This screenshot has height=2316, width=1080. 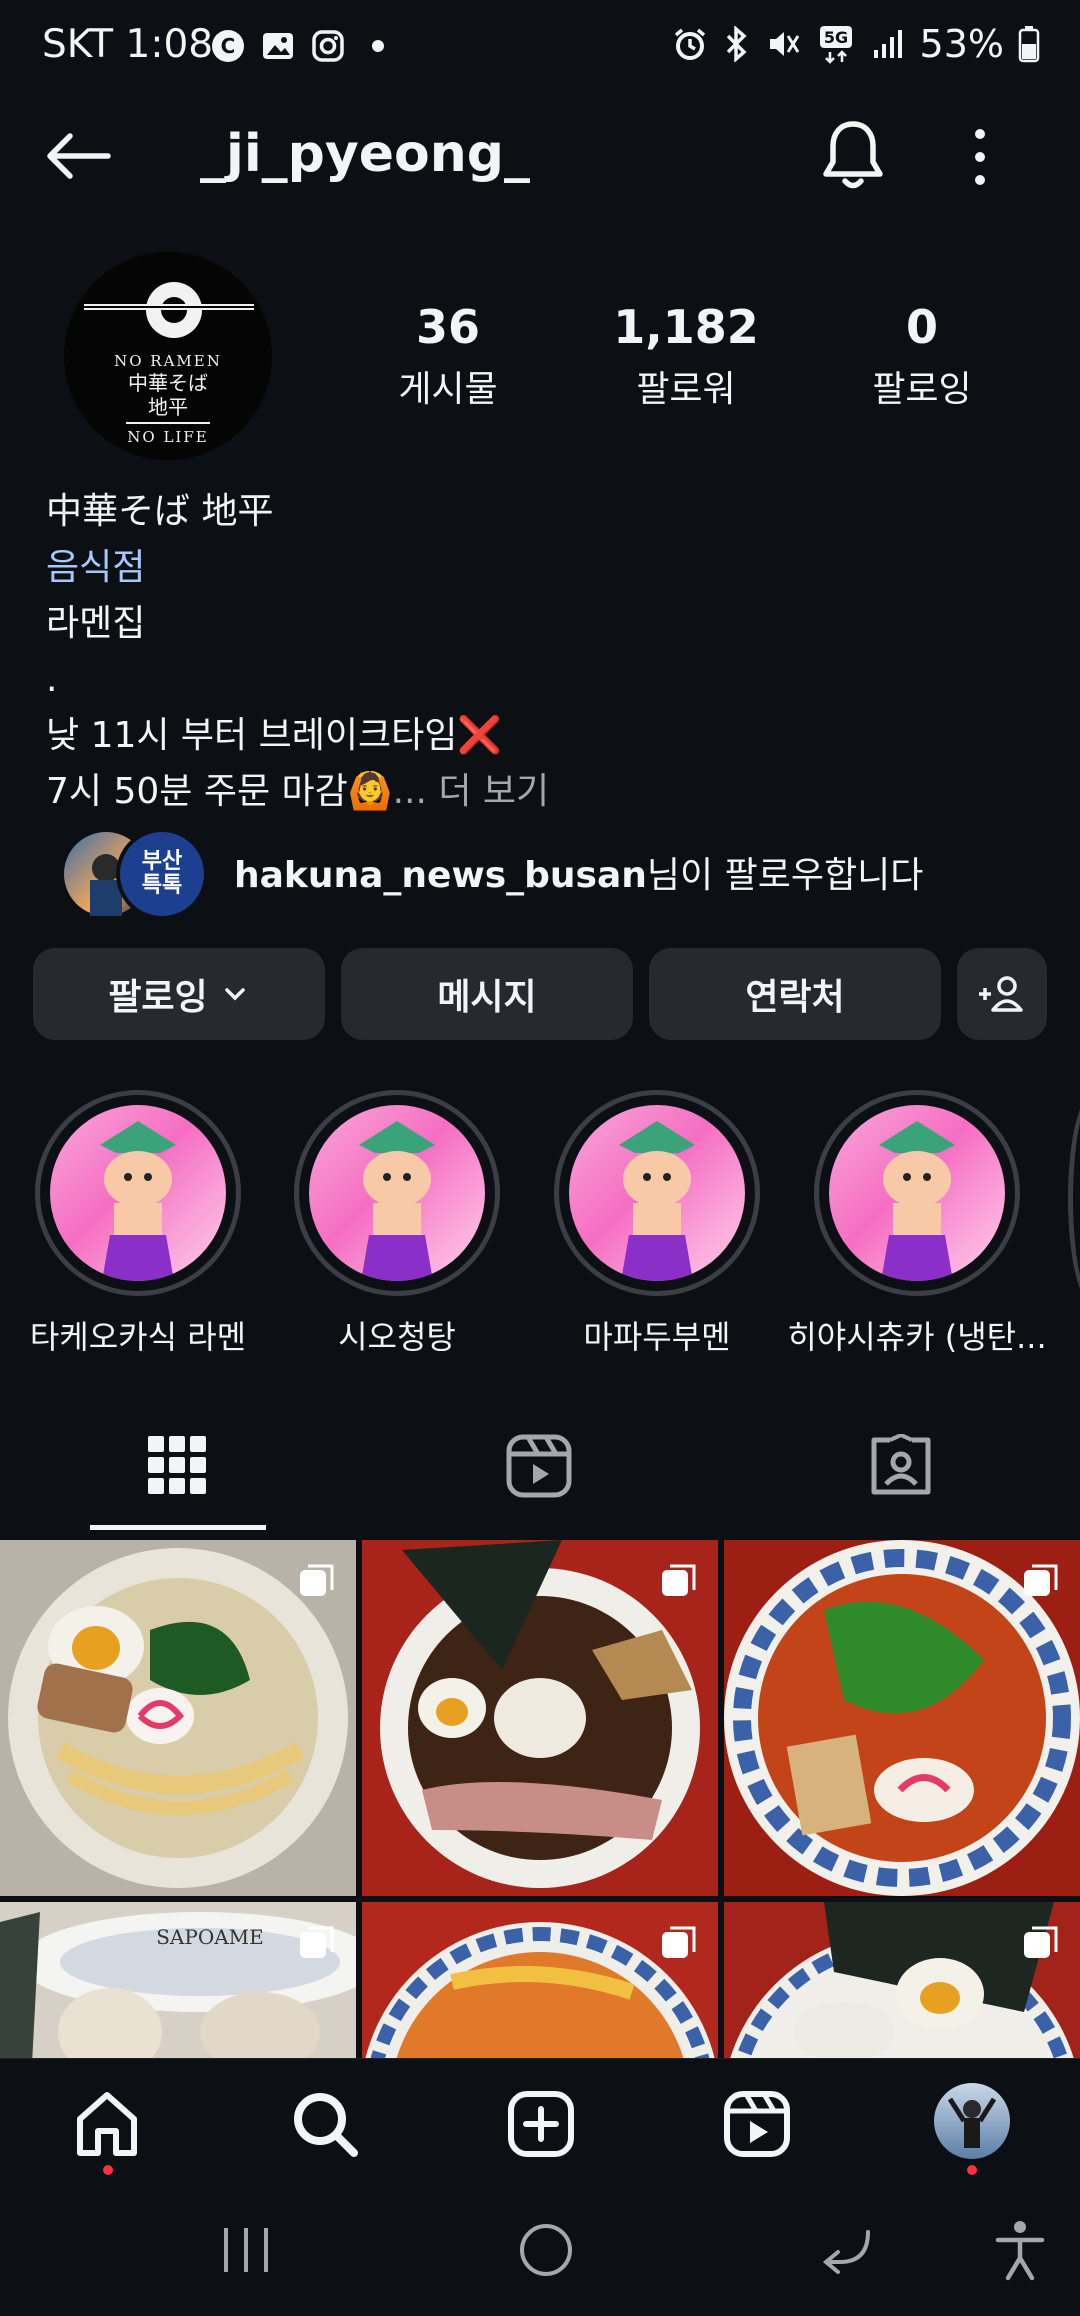 I want to click on message-button-label: 메시지, so click(x=487, y=997).